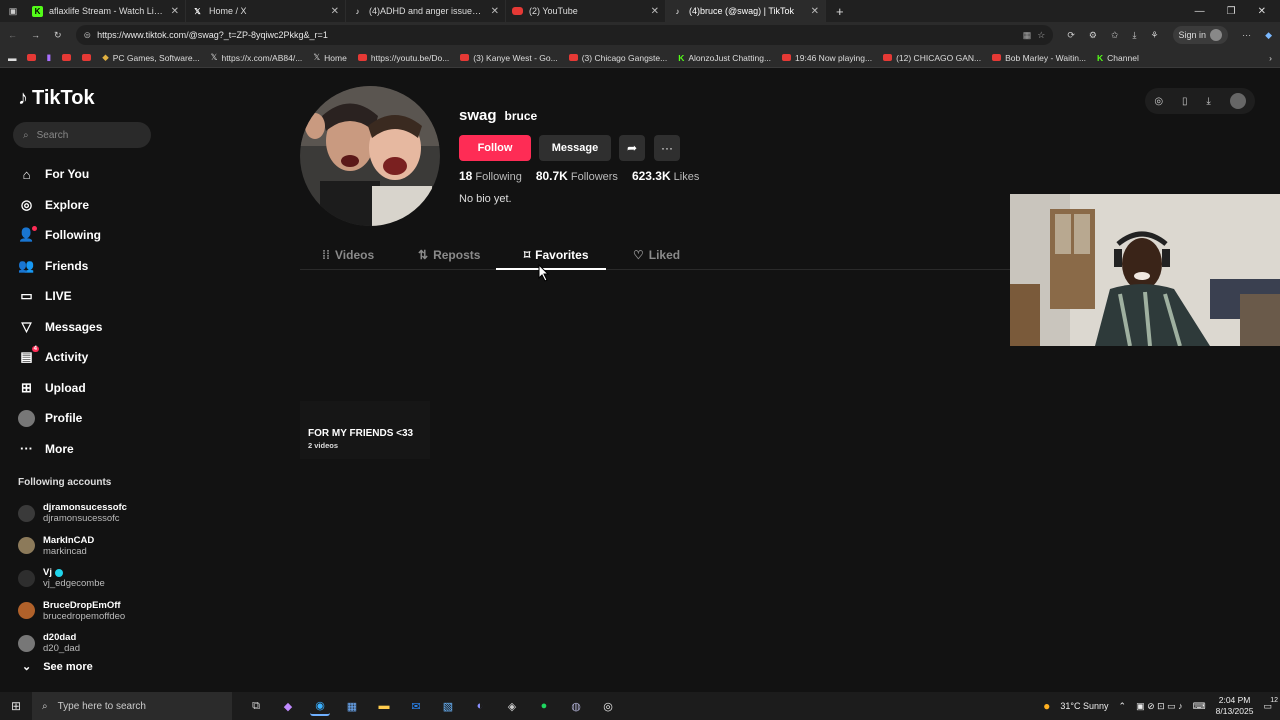 Image resolution: width=1280 pixels, height=720 pixels. What do you see at coordinates (12, 58) in the screenshot?
I see `bookmarks-folder-icon: ▬` at bounding box center [12, 58].